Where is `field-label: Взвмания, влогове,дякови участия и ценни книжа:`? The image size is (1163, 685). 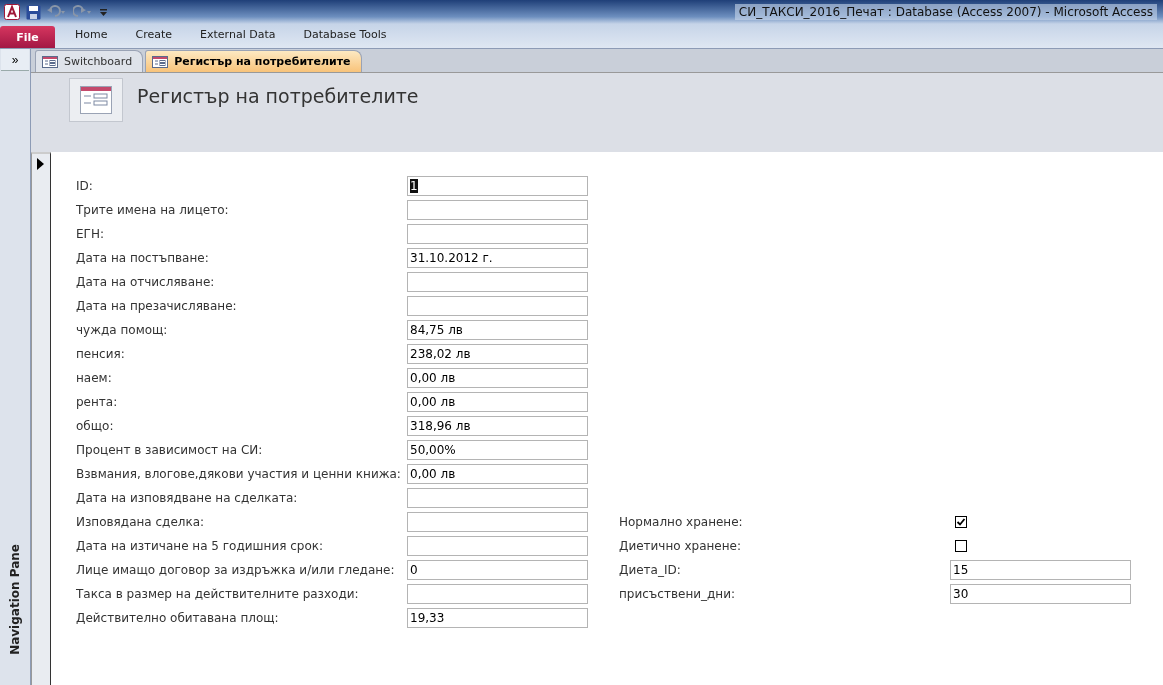
field-label: Взвмания, влогове,дякови участия и ценни книжа: is located at coordinates (239, 474).